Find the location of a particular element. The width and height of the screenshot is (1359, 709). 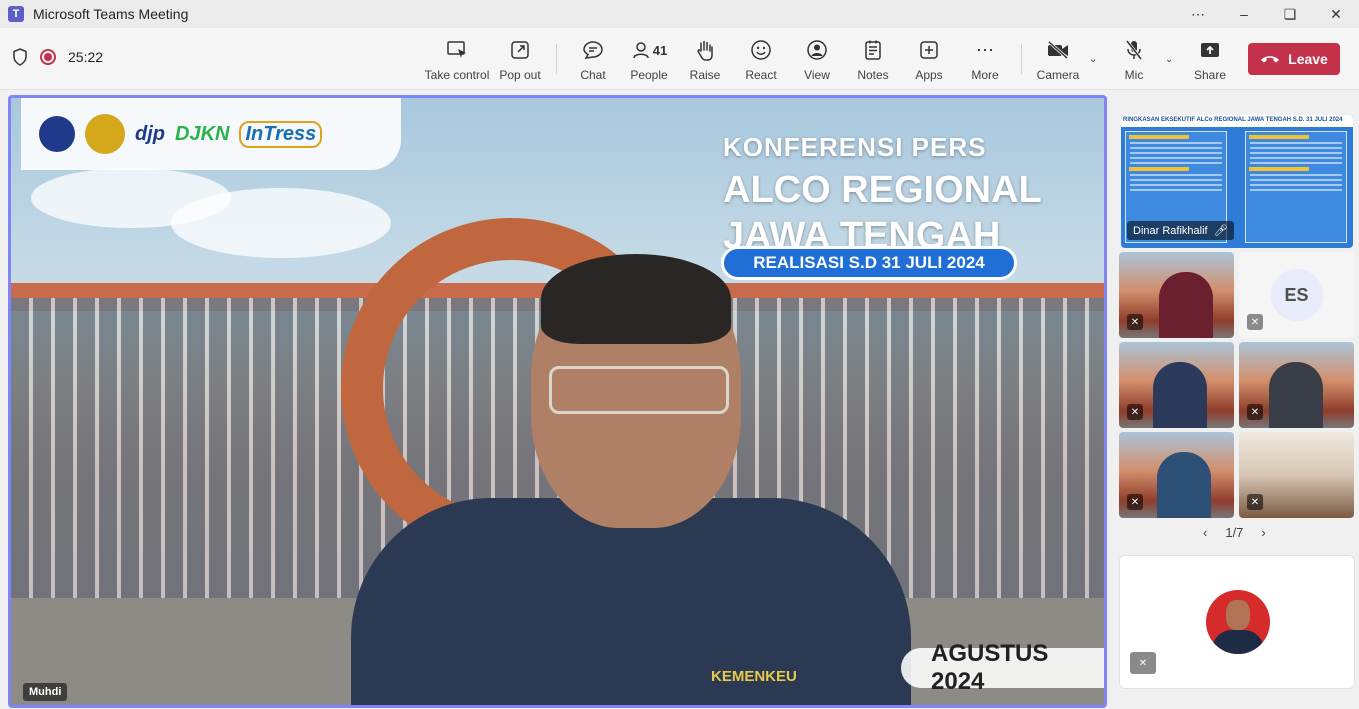

people-label: People is located at coordinates (649, 75).